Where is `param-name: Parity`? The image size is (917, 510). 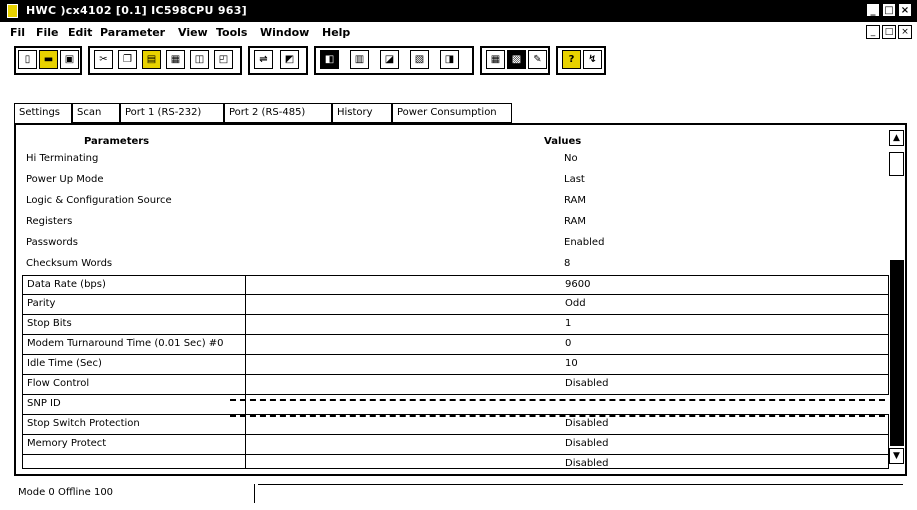
param-name: Parity is located at coordinates (41, 303).